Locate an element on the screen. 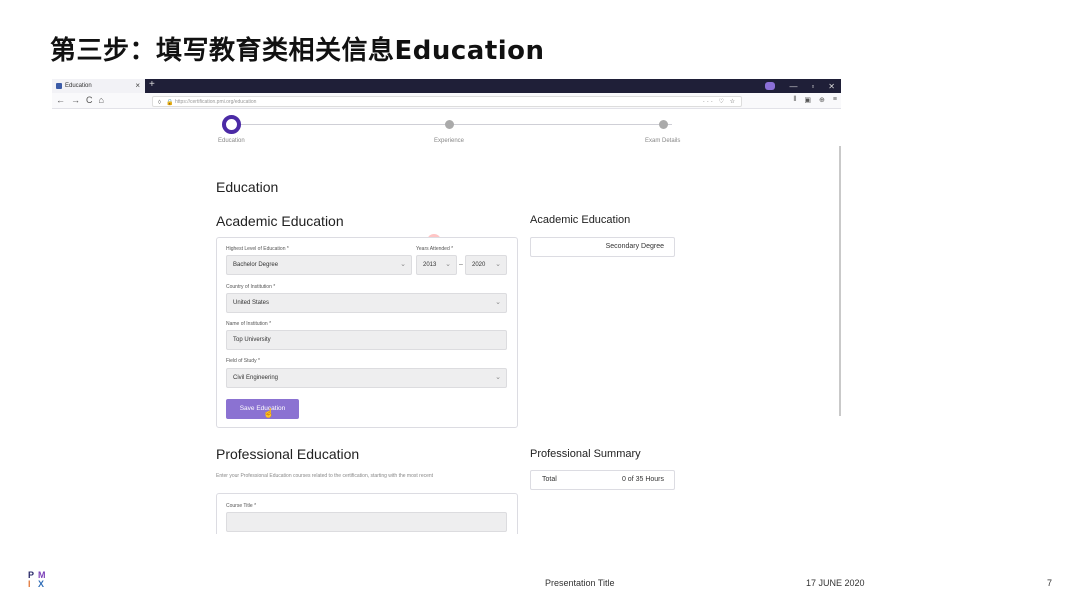  field-of-study-value: Civil Engineering is located at coordinates (256, 378).